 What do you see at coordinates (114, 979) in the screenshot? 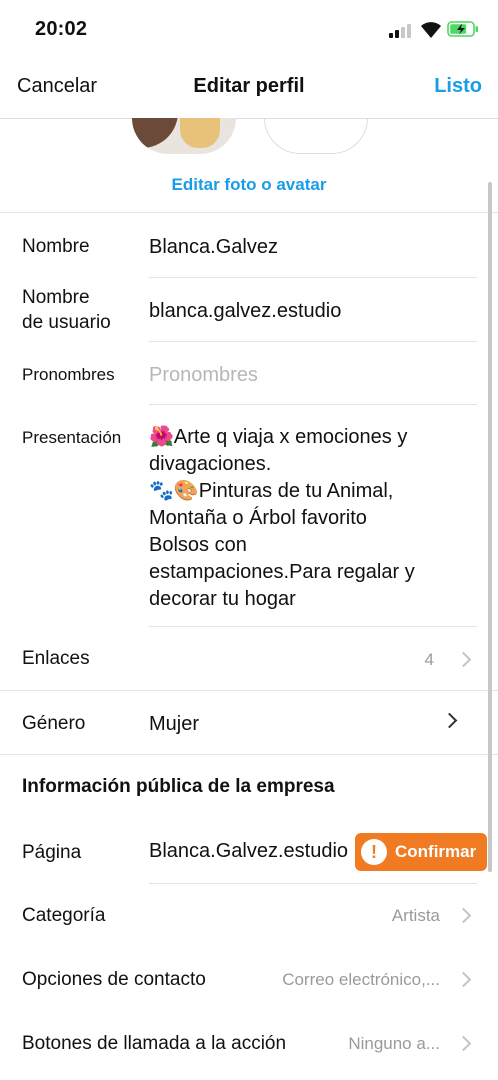
I see `contact-options-label: Opciones de contacto` at bounding box center [114, 979].